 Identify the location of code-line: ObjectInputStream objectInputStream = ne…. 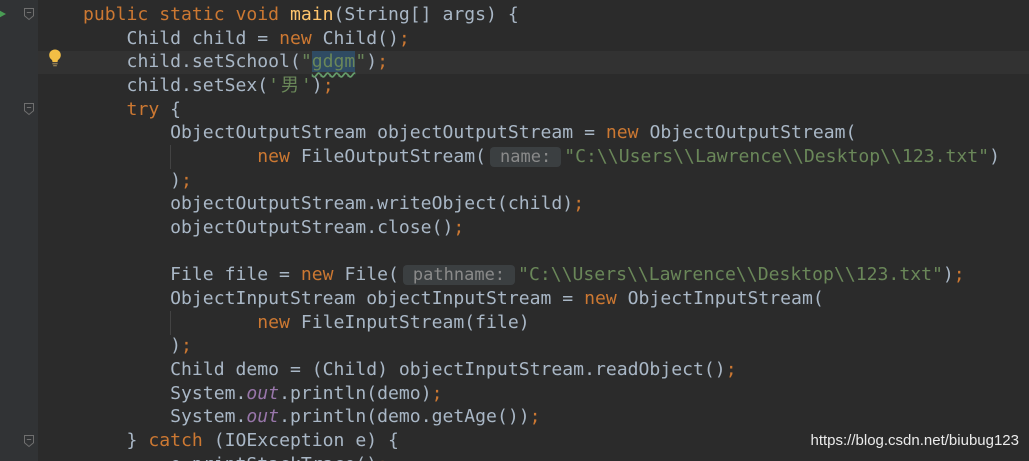
(531, 299).